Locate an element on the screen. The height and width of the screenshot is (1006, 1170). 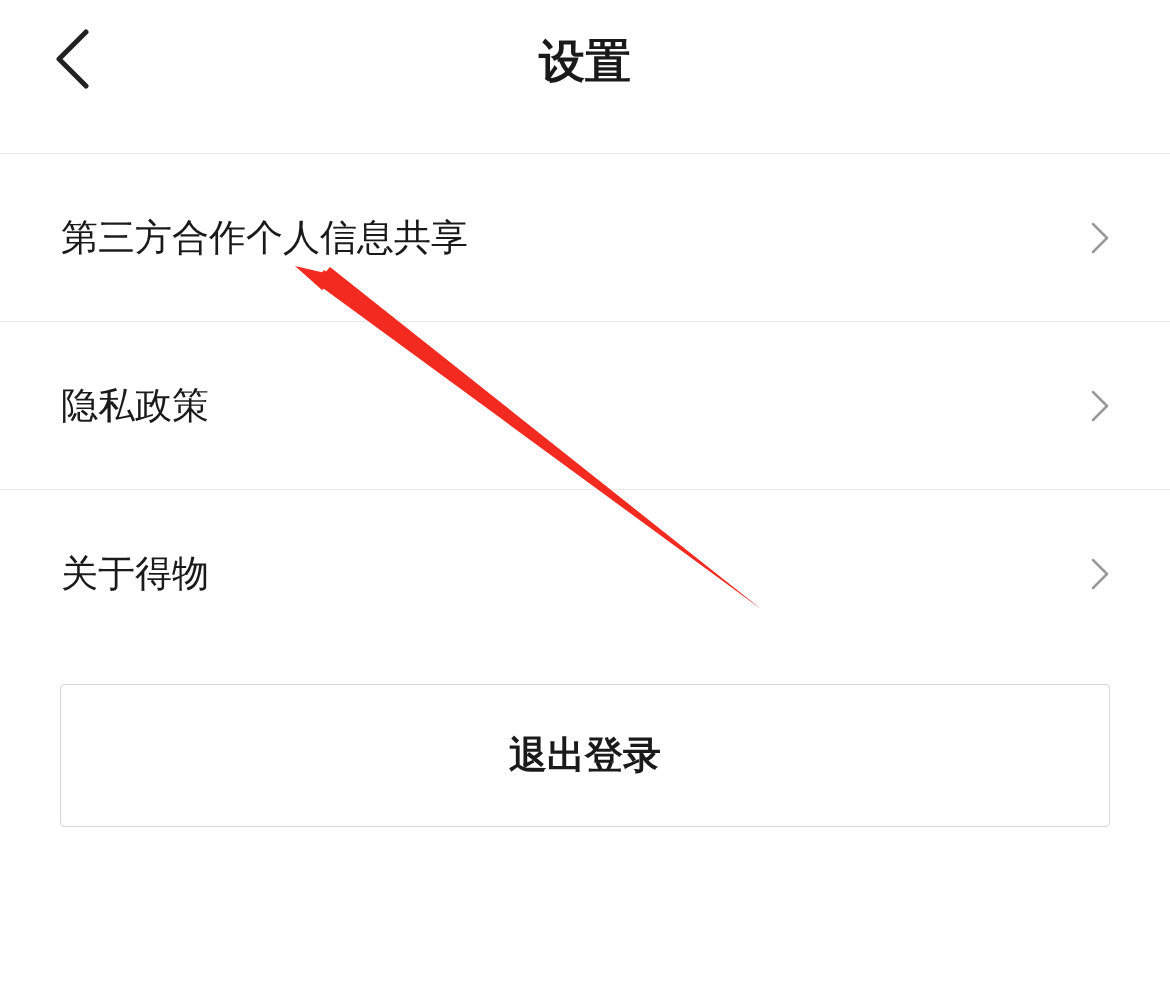
page-title: 设置 is located at coordinates (585, 61).